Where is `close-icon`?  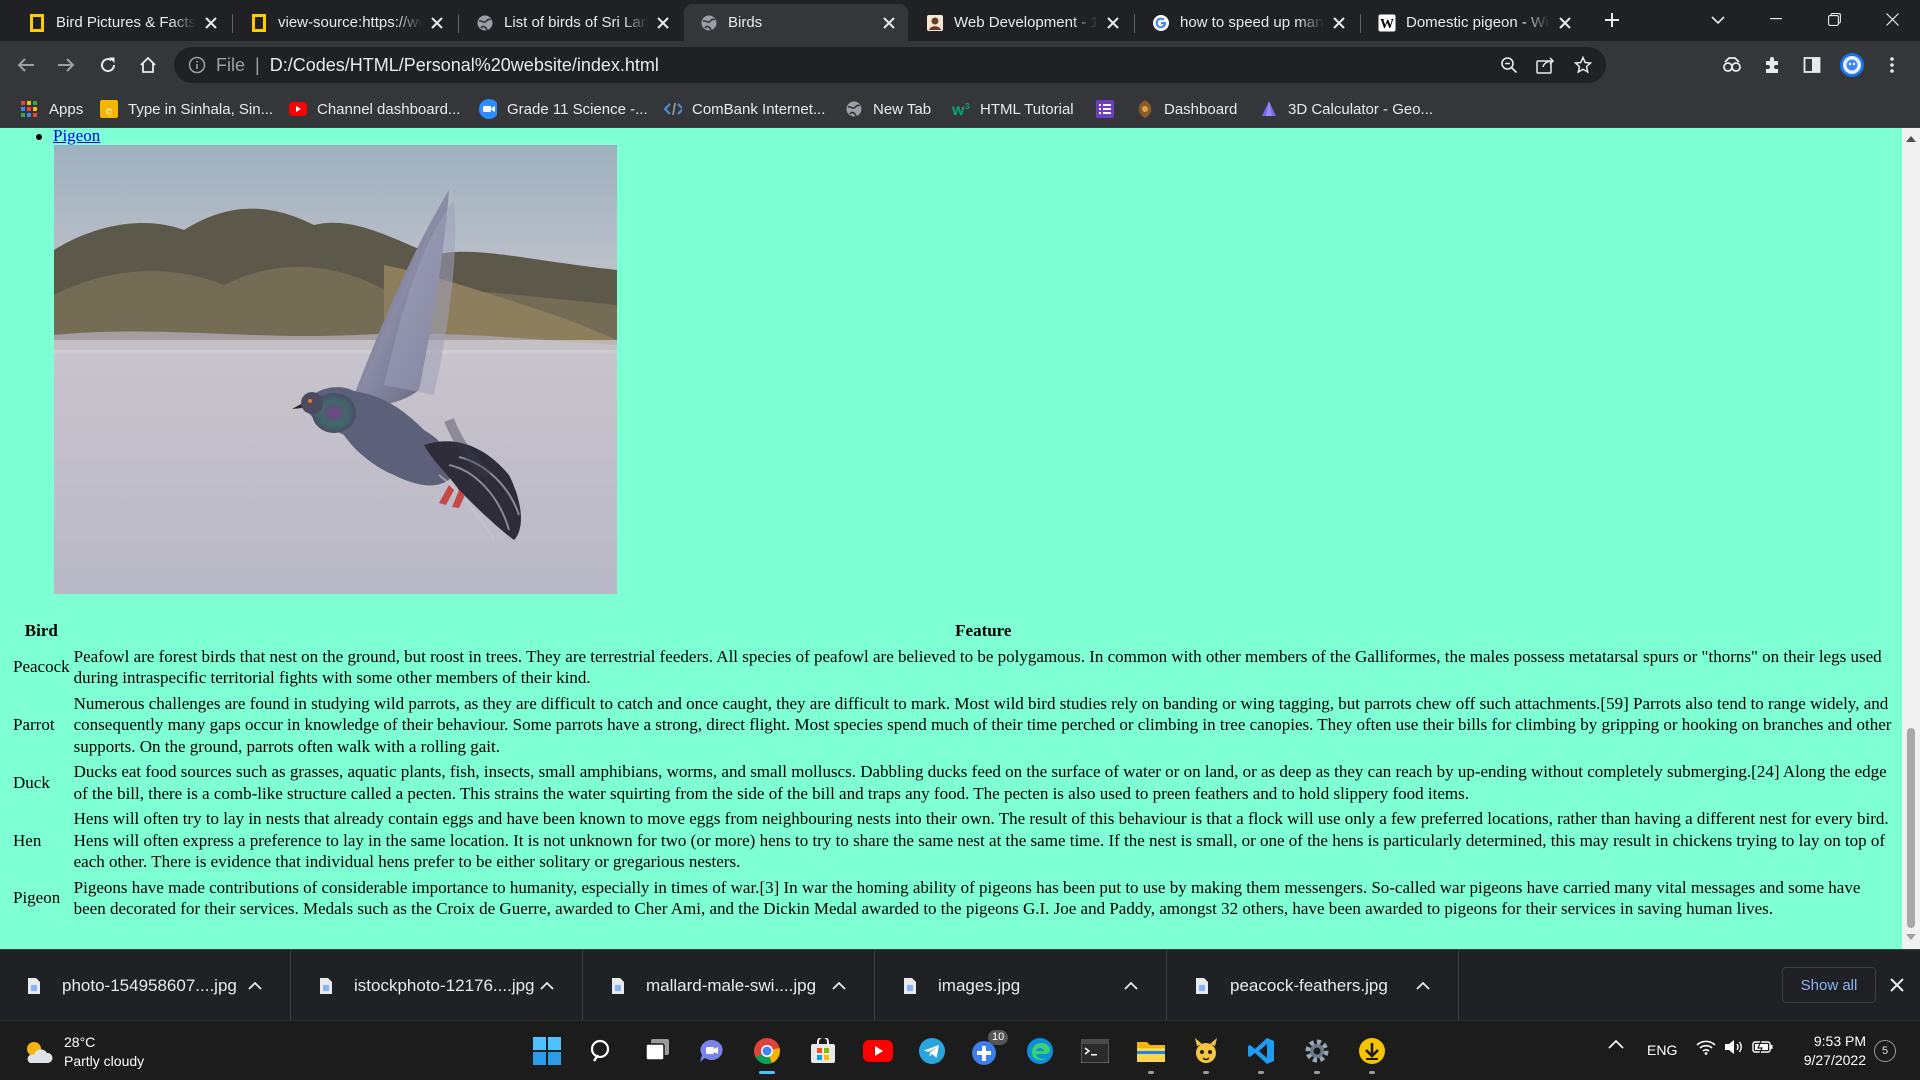
close-icon is located at coordinates (1897, 985).